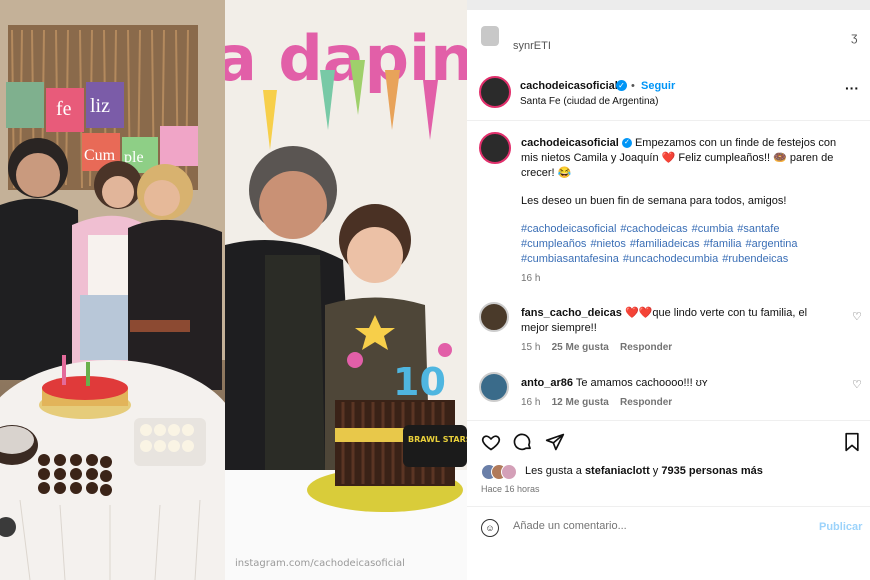 This screenshot has width=870, height=580. What do you see at coordinates (100, 106) in the screenshot?
I see `banner-letter-2: liz` at bounding box center [100, 106].